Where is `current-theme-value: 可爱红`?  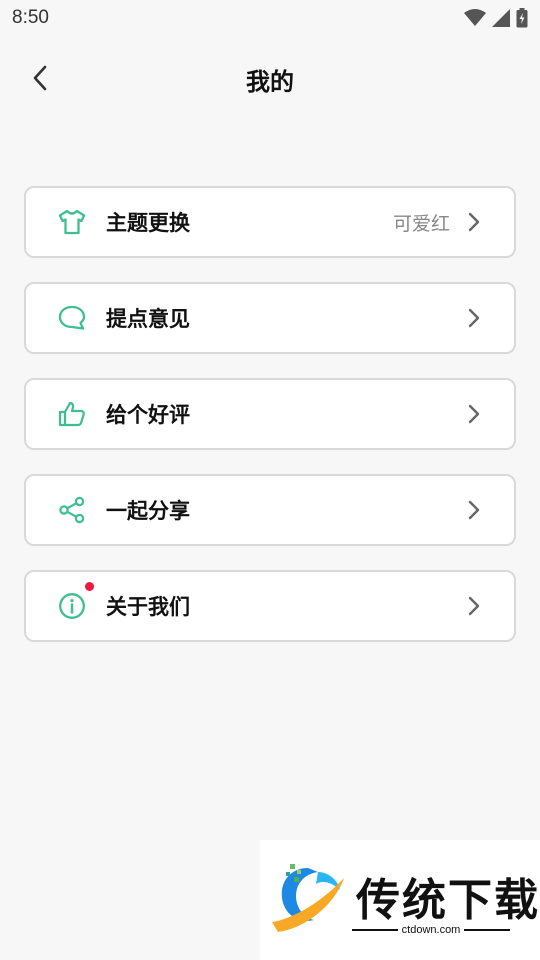 current-theme-value: 可爱红 is located at coordinates (421, 223).